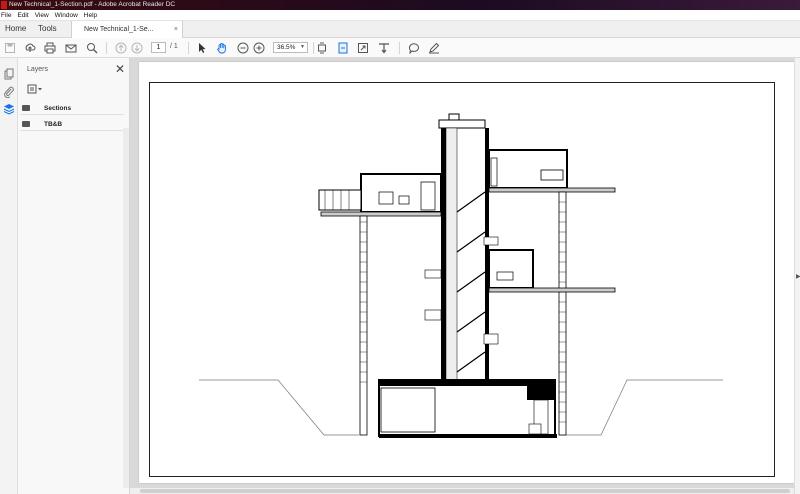 This screenshot has height=494, width=800. What do you see at coordinates (400, 15) in the screenshot?
I see `menu-bar: File Edit View Window Help` at bounding box center [400, 15].